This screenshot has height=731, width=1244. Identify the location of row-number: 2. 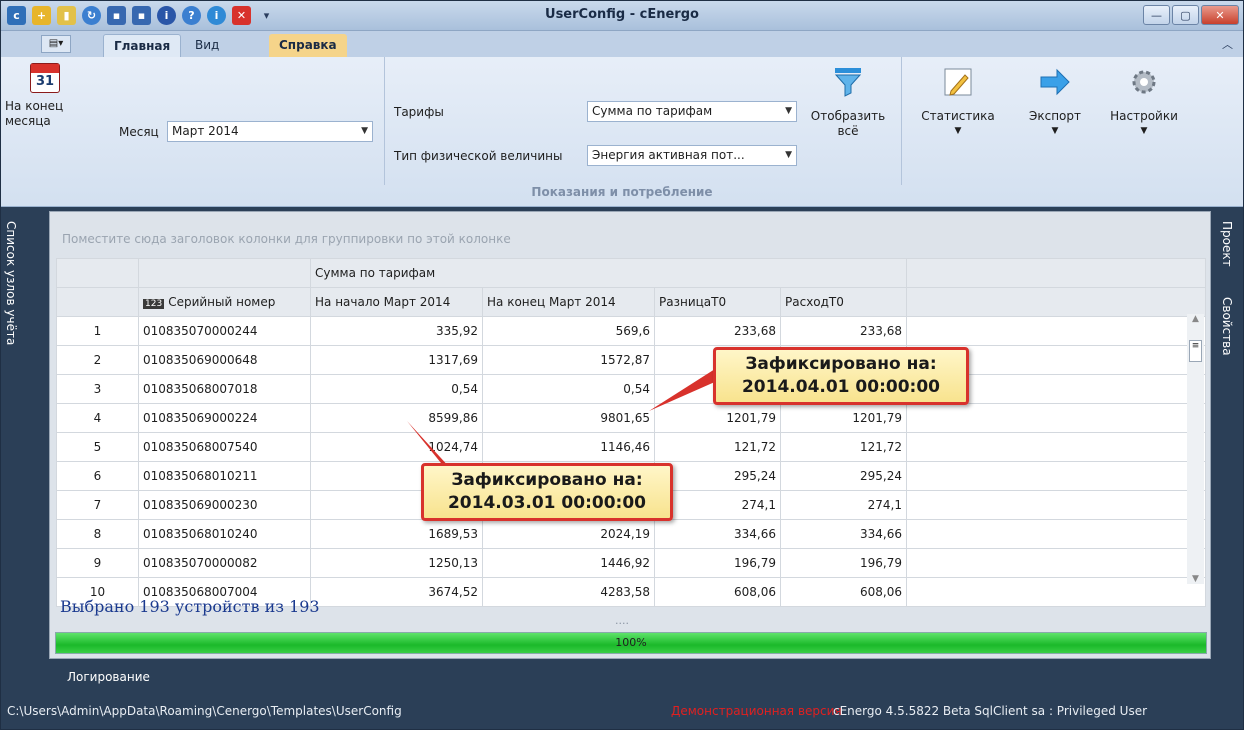
(97, 360).